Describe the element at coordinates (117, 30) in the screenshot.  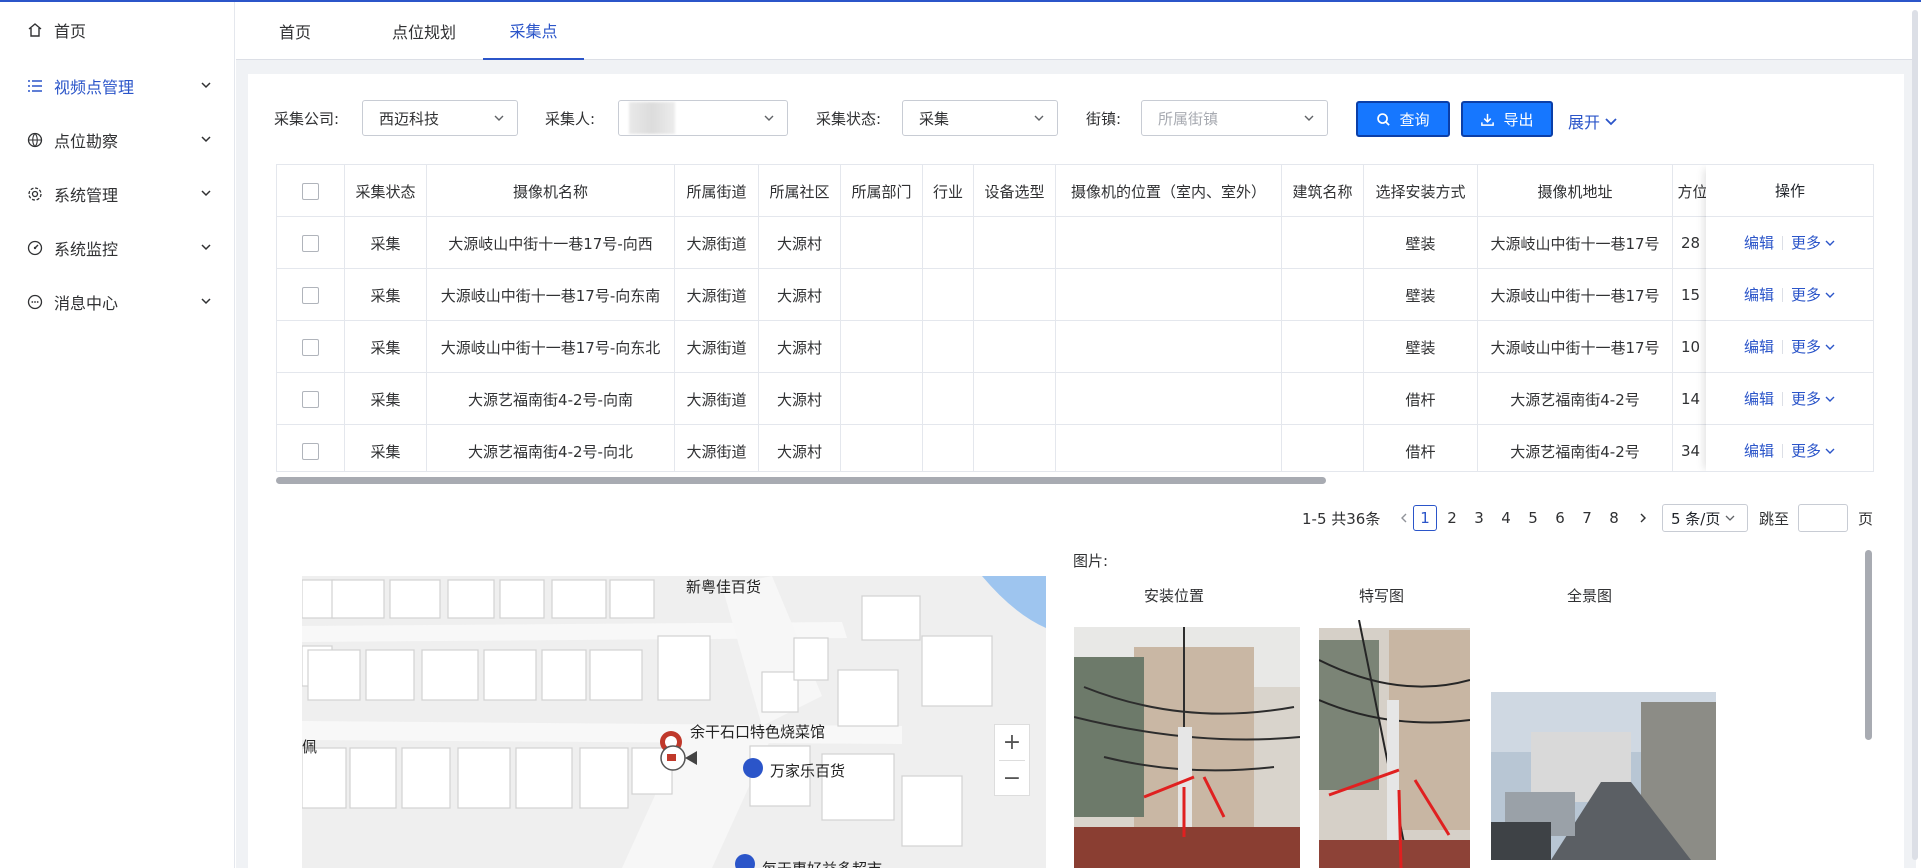
I see `sidebar-item-home: 首页` at that location.